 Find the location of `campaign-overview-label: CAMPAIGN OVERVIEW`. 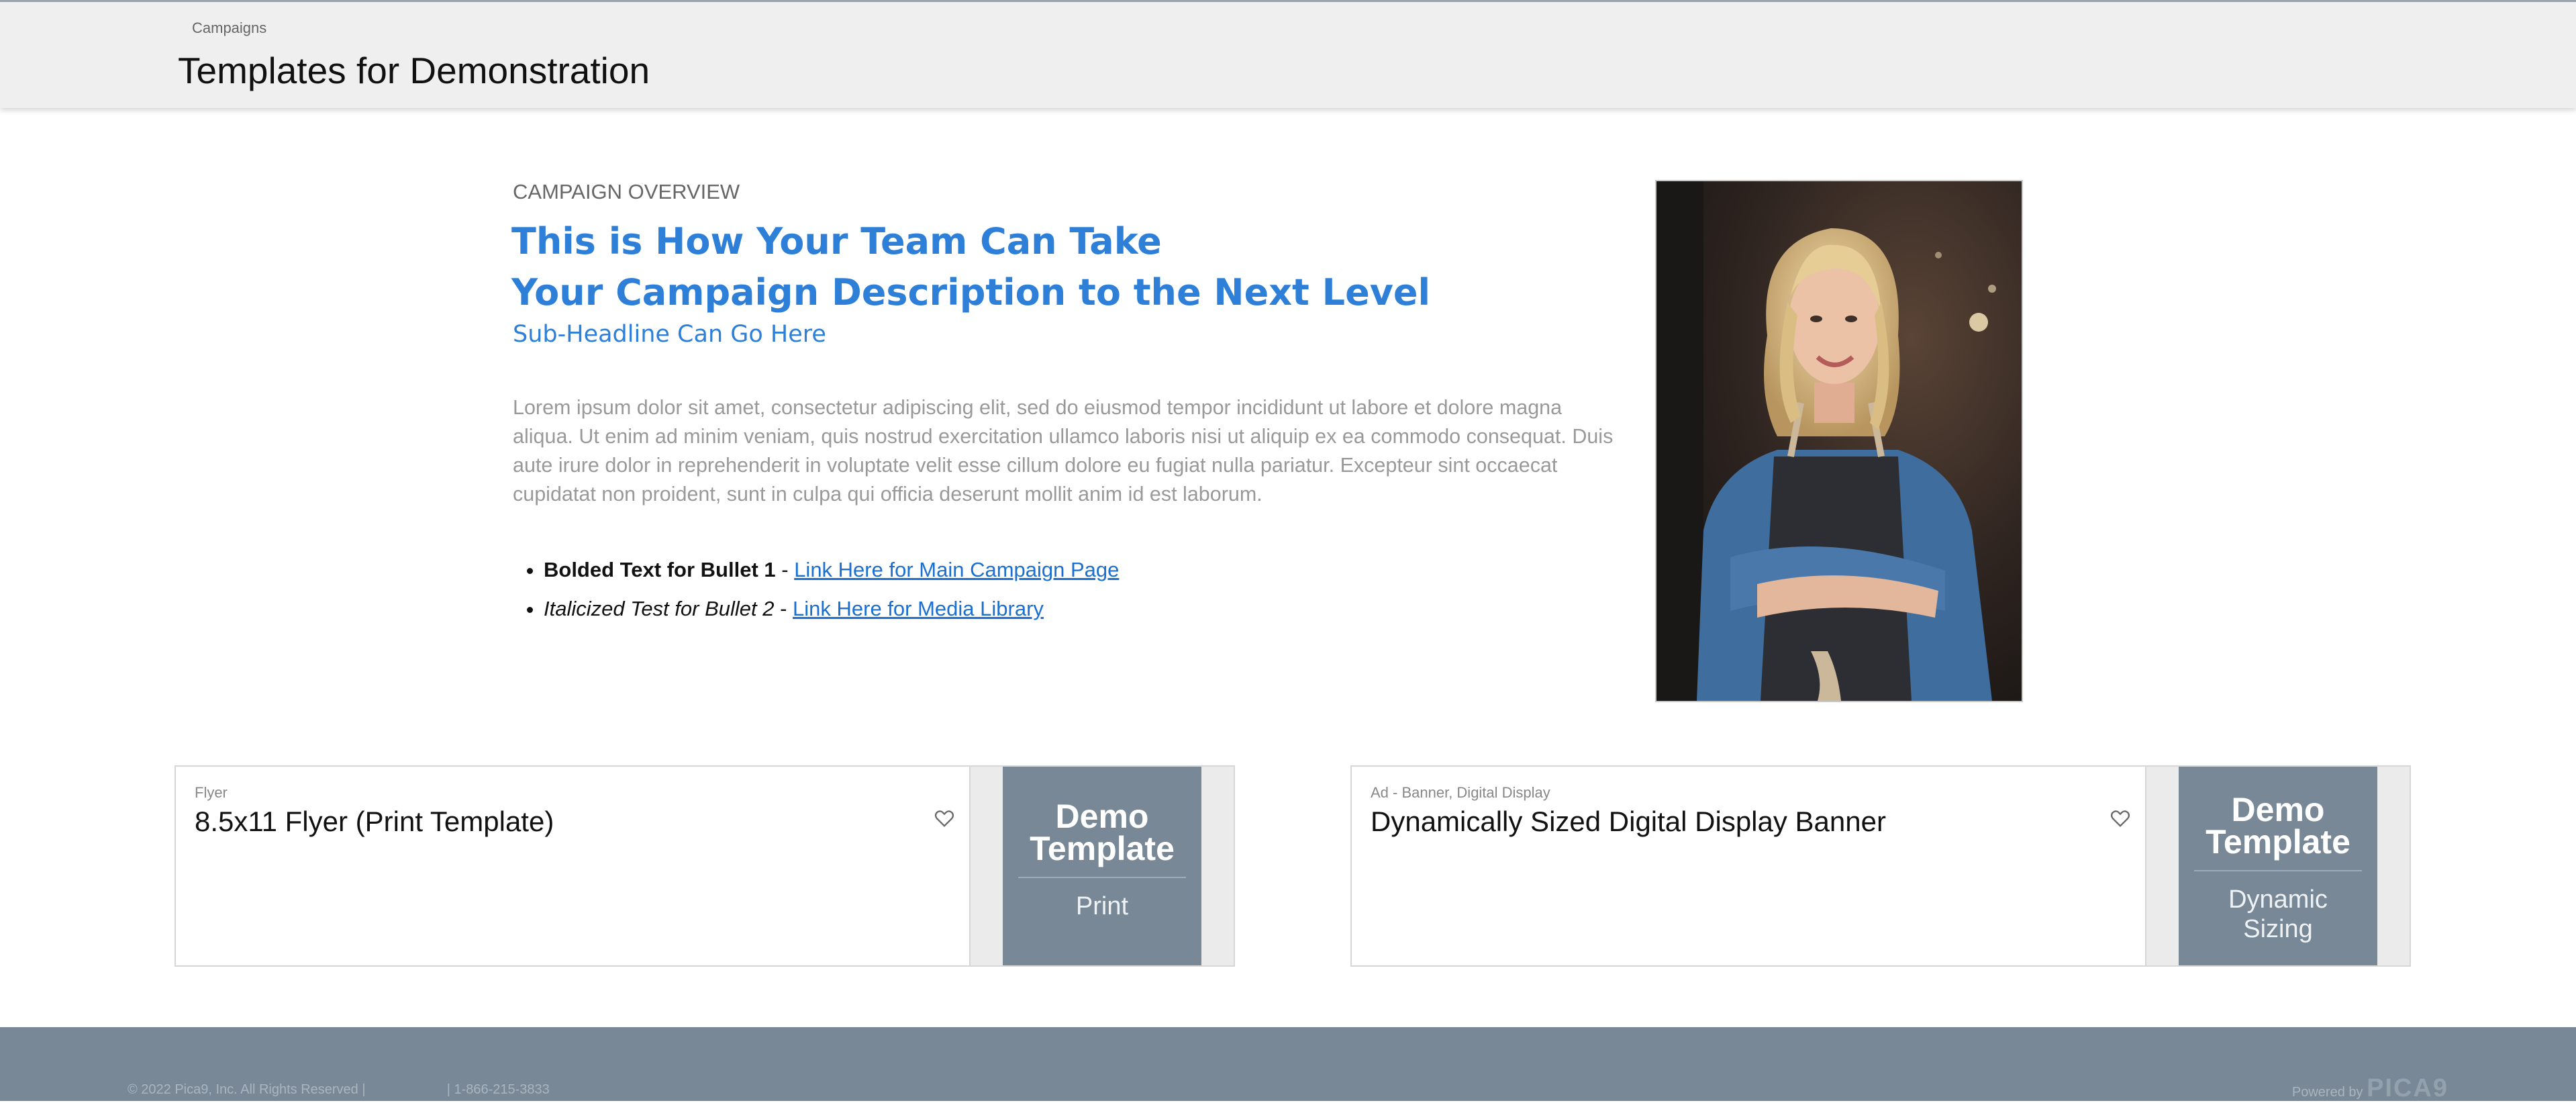

campaign-overview-label: CAMPAIGN OVERVIEW is located at coordinates (626, 191).